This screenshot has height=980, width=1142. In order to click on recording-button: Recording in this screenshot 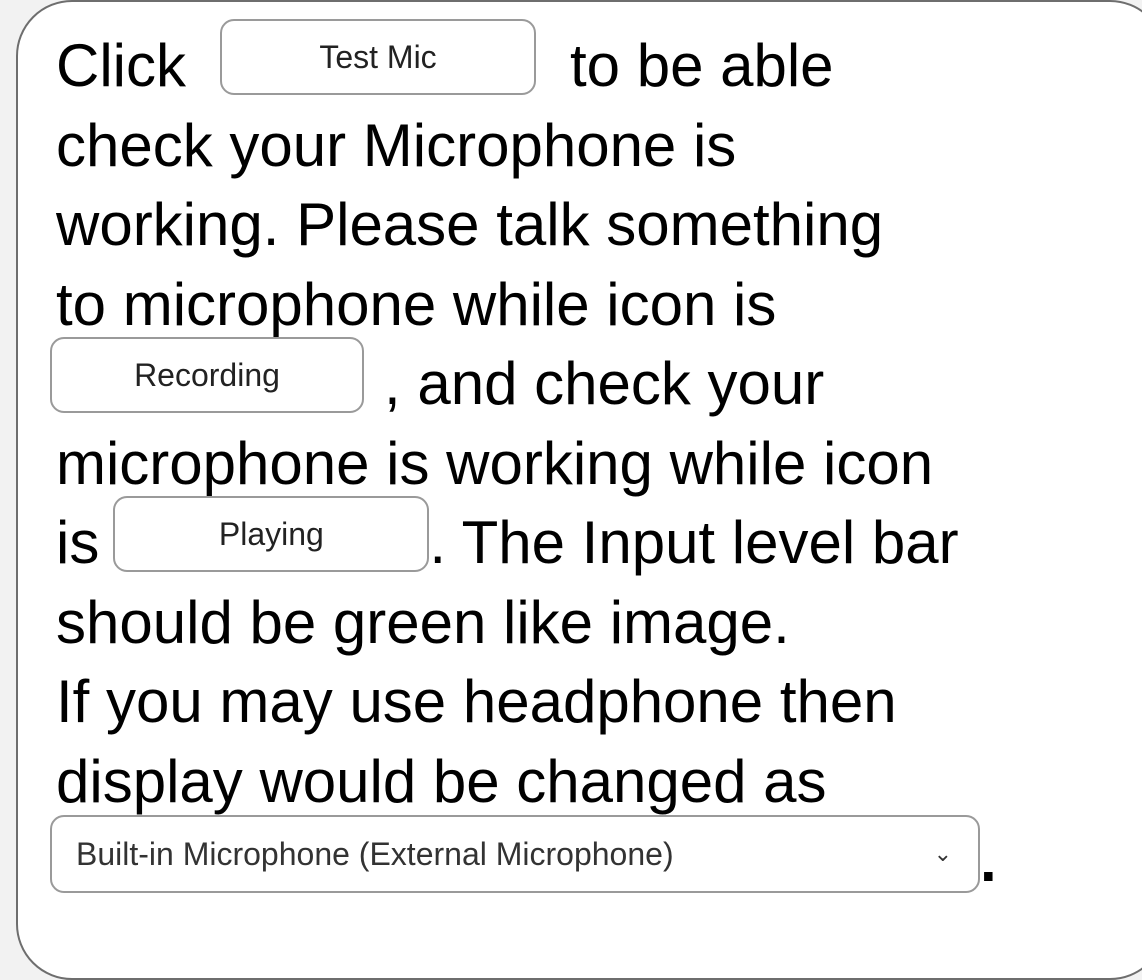, I will do `click(207, 375)`.